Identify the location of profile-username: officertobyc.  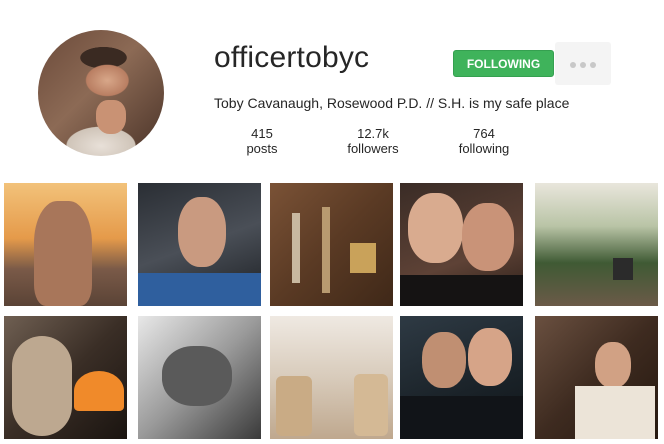
(292, 57).